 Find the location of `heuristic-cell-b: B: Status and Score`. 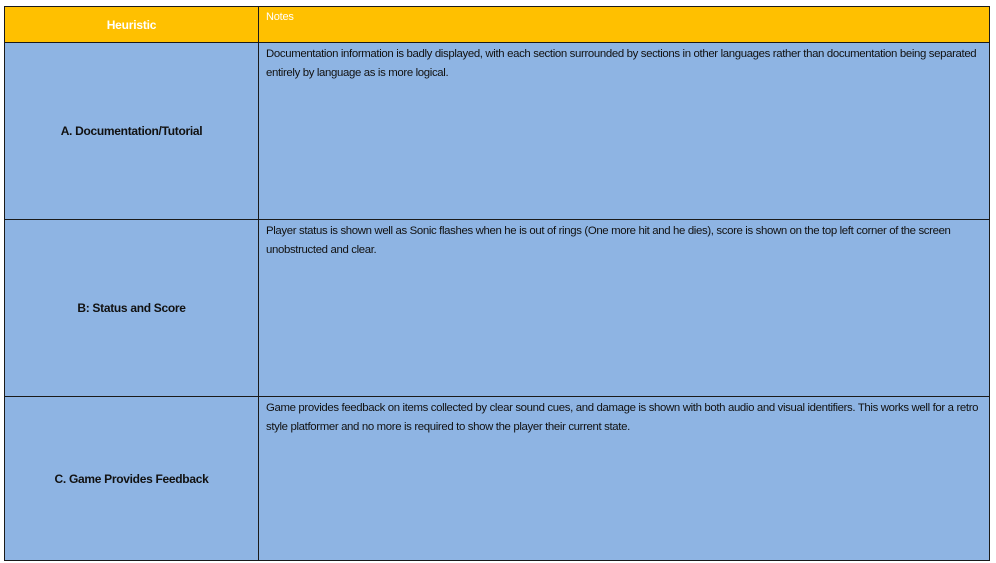

heuristic-cell-b: B: Status and Score is located at coordinates (131, 308).